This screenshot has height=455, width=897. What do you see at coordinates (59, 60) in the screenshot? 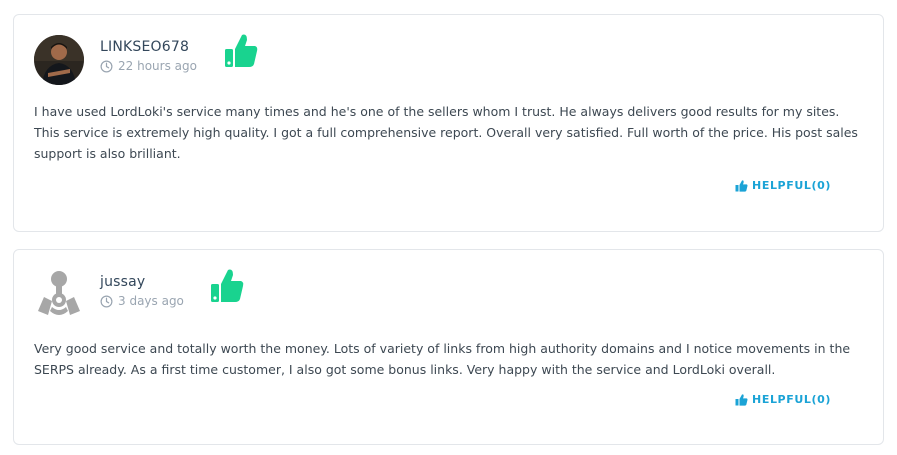
I see `user-avatar-photo` at bounding box center [59, 60].